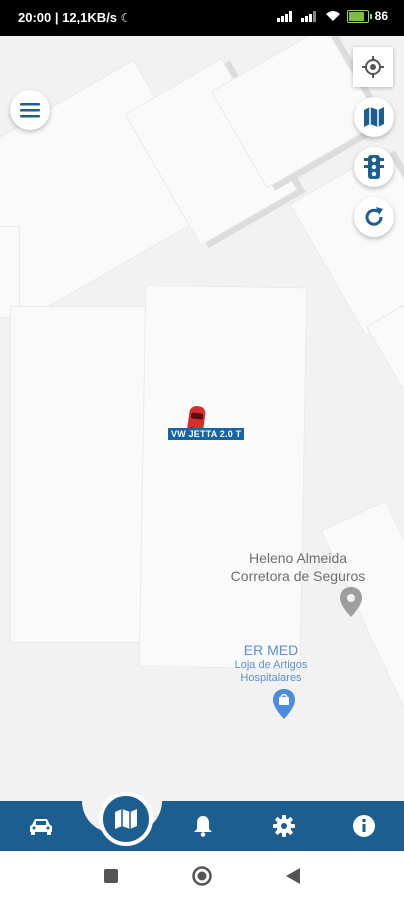 The image size is (404, 900). I want to click on nav-info, so click(364, 826).